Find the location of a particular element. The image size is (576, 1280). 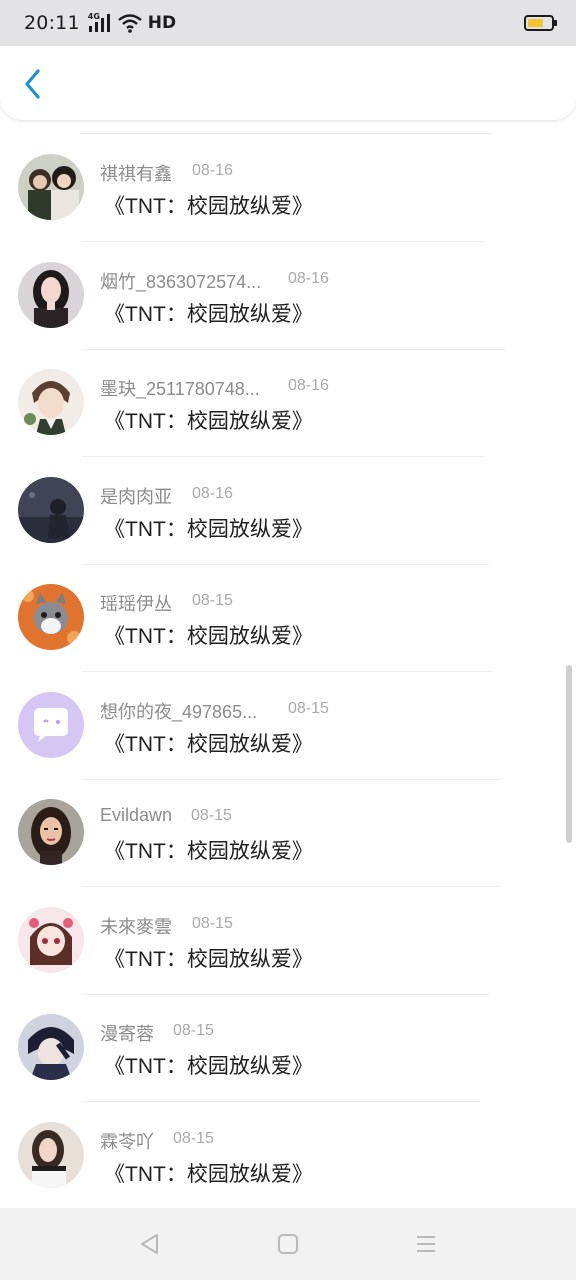

user-name: 瑶瑶伊丛 is located at coordinates (136, 603).